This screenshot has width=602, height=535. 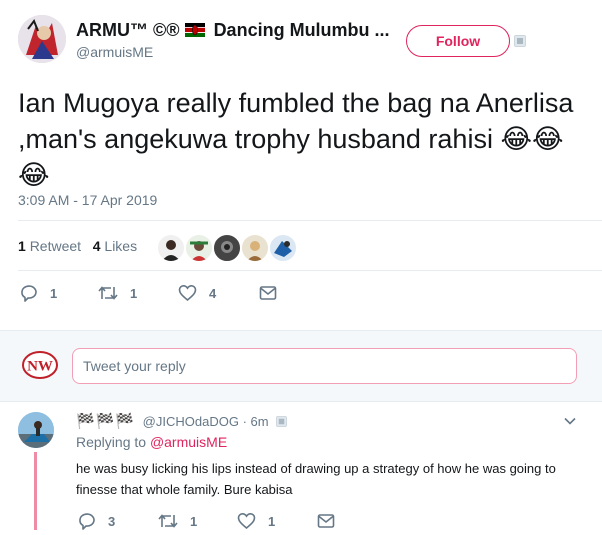 What do you see at coordinates (134, 293) in the screenshot?
I see `retweet-count: 1` at bounding box center [134, 293].